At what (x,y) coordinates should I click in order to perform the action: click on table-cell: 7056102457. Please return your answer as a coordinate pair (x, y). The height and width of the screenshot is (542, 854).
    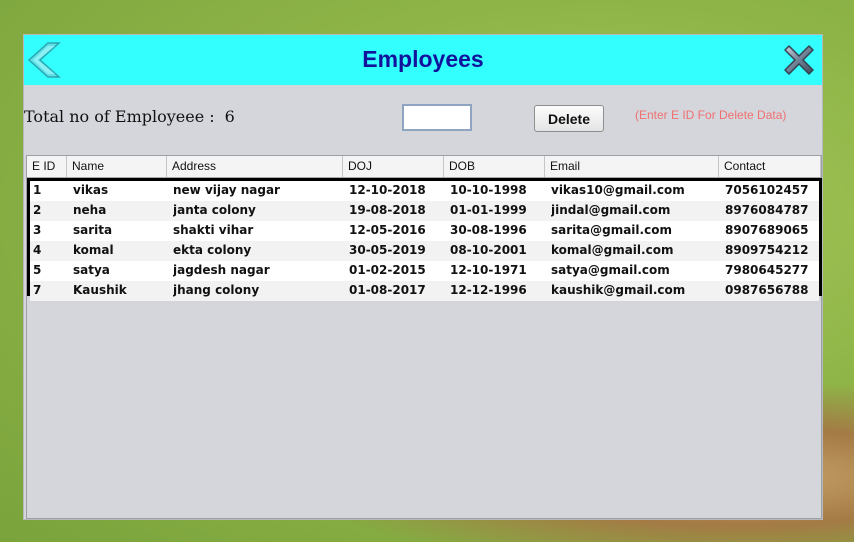
    Looking at the image, I should click on (767, 190).